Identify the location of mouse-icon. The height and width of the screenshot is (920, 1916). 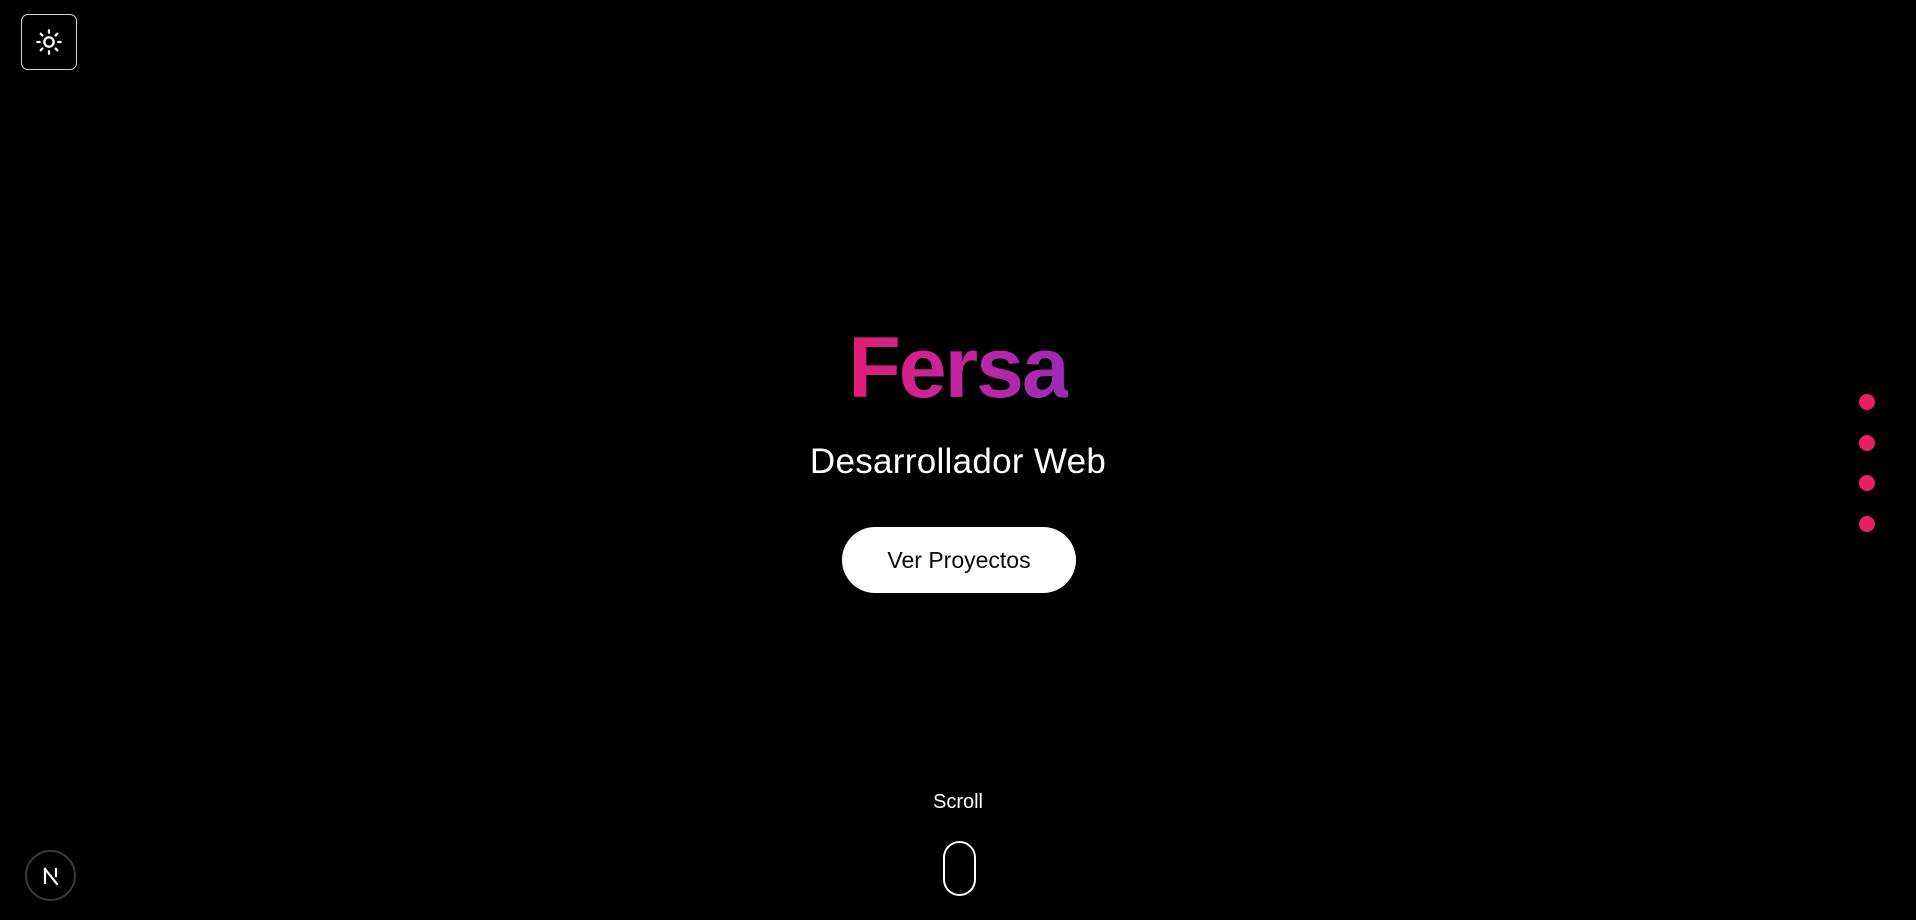
(959, 868).